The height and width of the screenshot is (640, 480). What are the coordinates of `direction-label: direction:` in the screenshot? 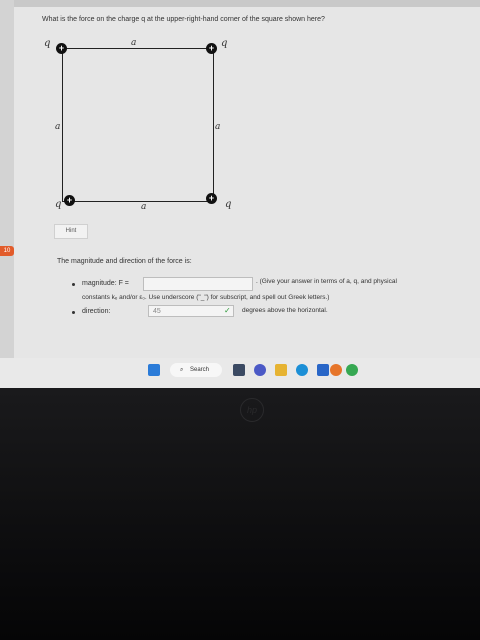 It's located at (96, 311).